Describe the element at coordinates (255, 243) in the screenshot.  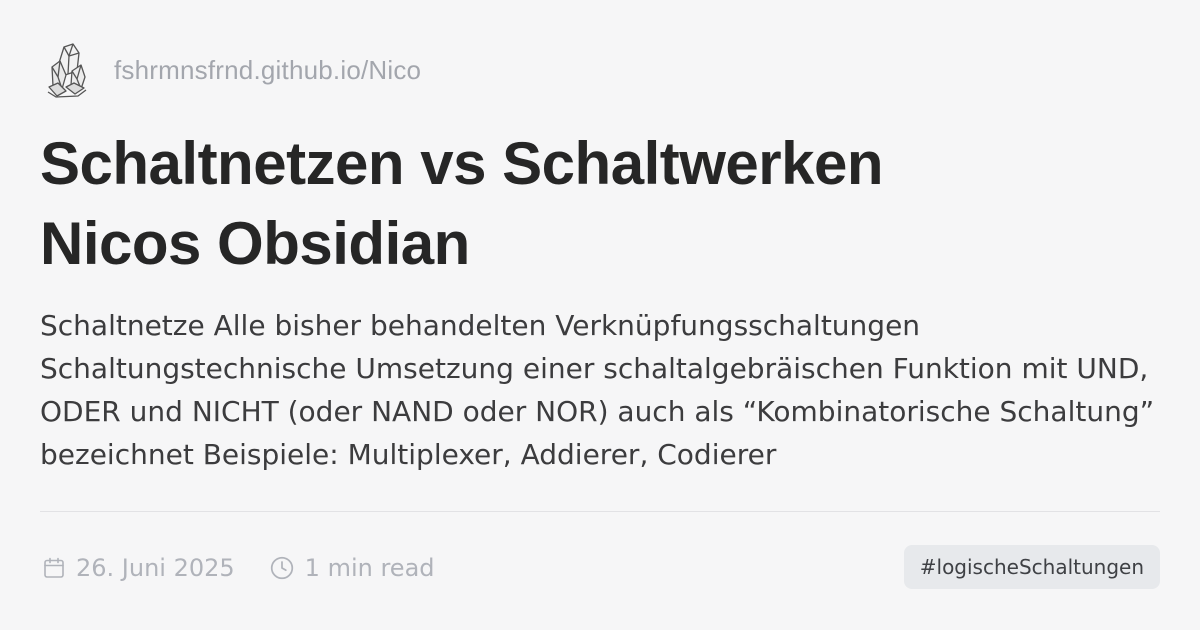
I see `title-line-2: Nicos Obsidian` at that location.